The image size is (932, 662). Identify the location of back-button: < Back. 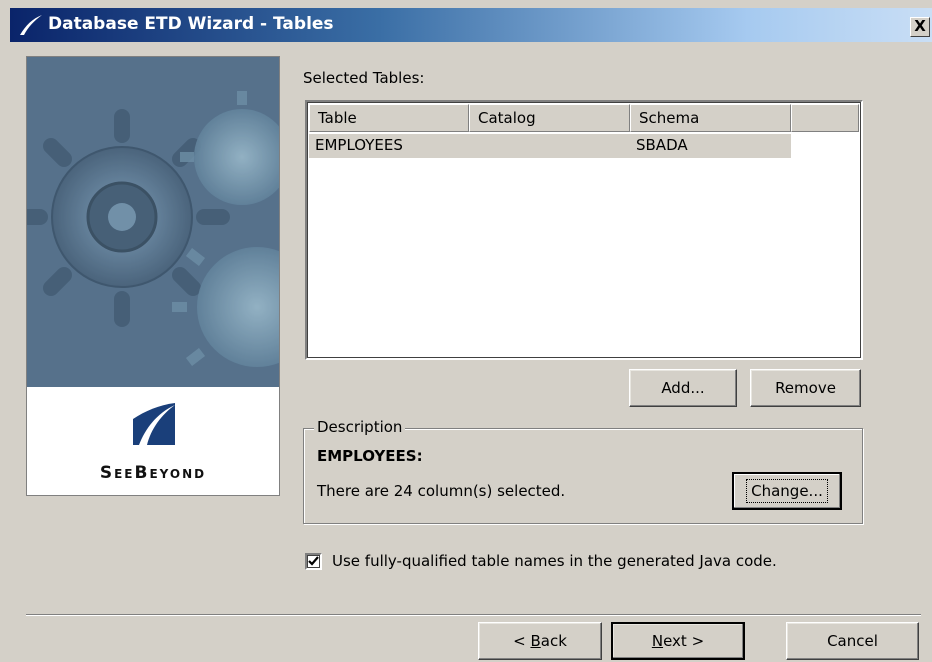
(540, 641).